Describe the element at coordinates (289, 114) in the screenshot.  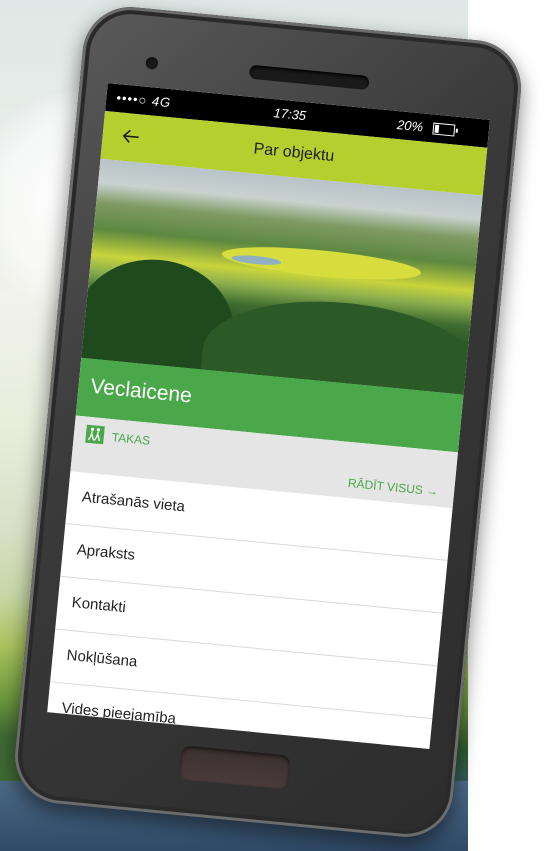
I see `clock: 17:35` at that location.